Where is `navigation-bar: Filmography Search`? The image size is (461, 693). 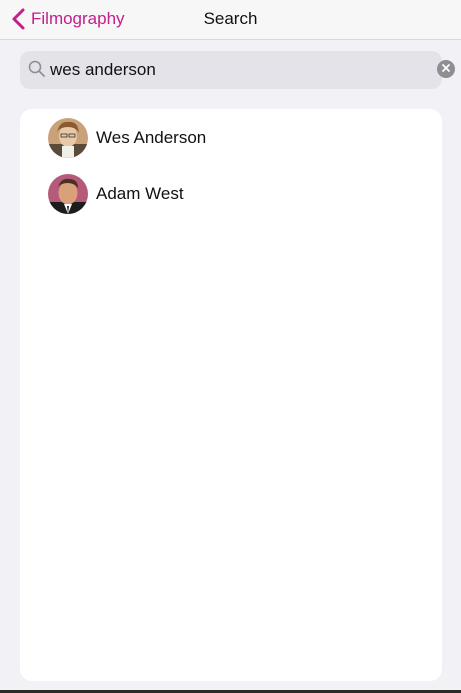
navigation-bar: Filmography Search is located at coordinates (230, 20).